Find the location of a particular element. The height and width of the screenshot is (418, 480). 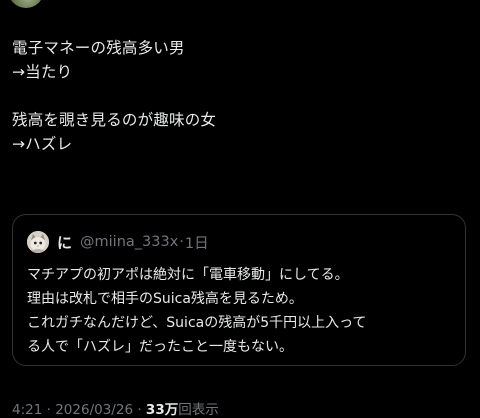

post-line: →ハズレ is located at coordinates (42, 144).